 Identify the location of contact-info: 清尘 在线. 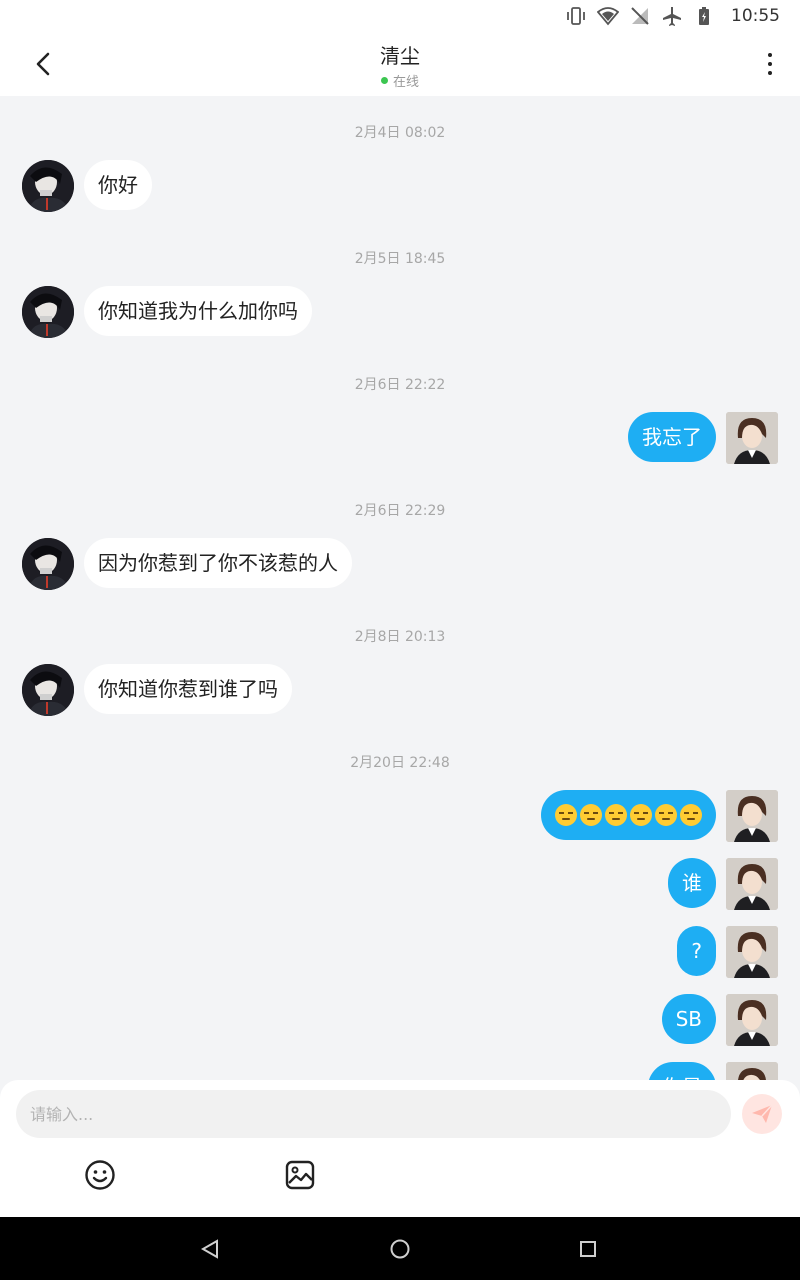
(400, 65).